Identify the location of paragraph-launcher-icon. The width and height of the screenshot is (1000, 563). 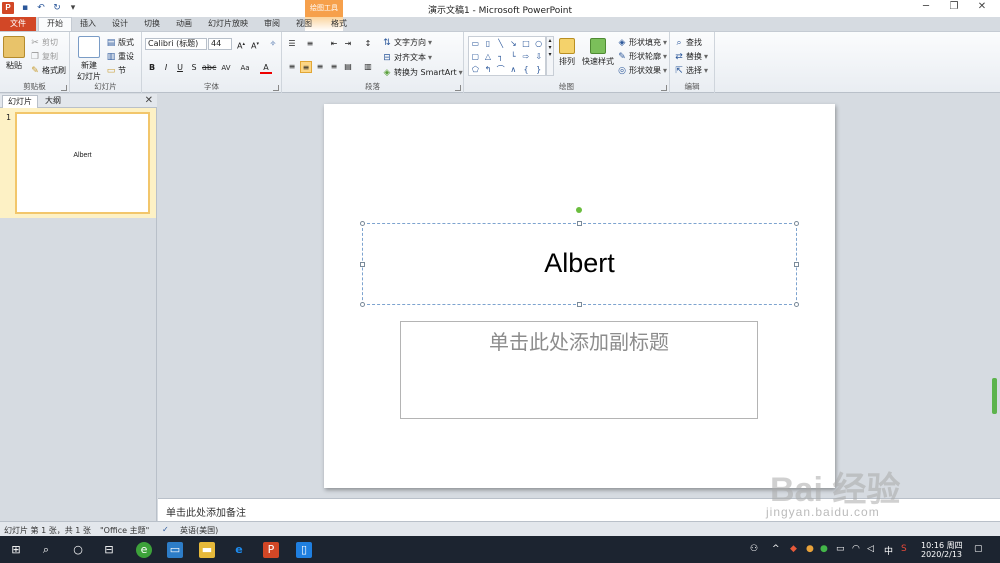
(458, 88).